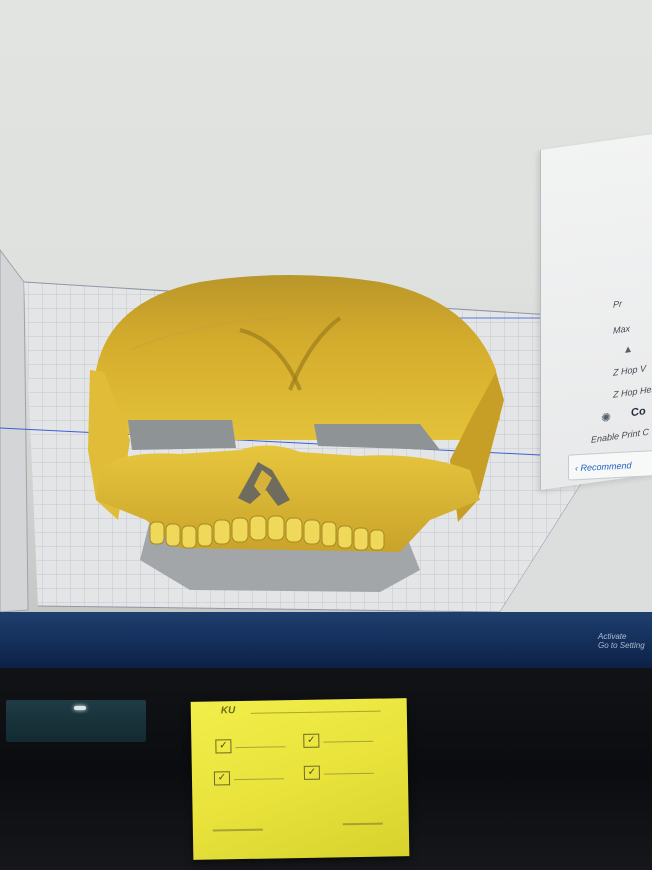  What do you see at coordinates (228, 711) in the screenshot?
I see `note-header: KU` at bounding box center [228, 711].